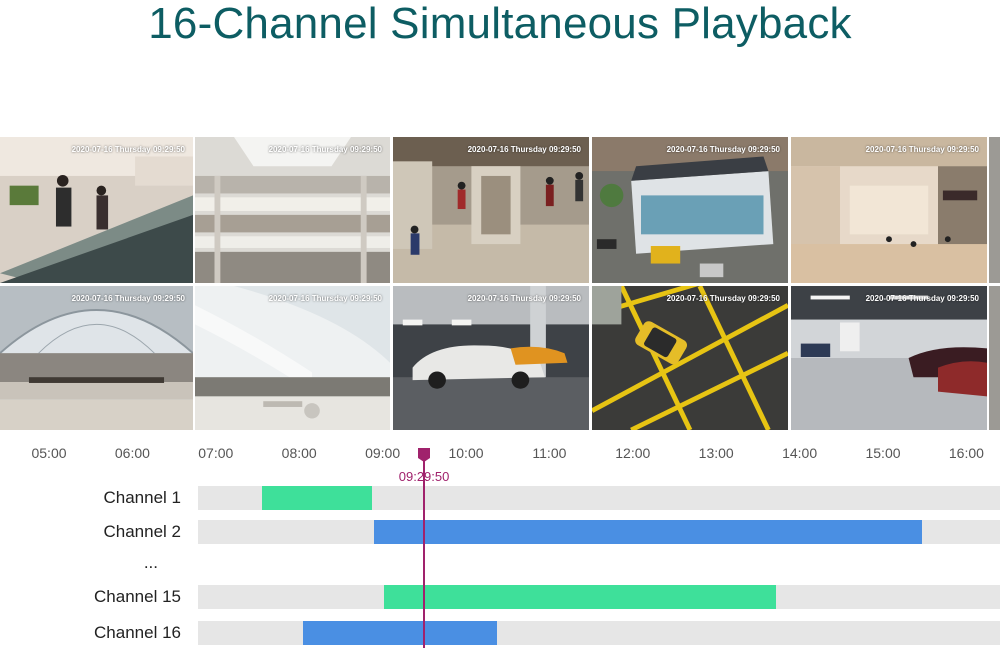  I want to click on time-tick-label: 07:00, so click(216, 453).